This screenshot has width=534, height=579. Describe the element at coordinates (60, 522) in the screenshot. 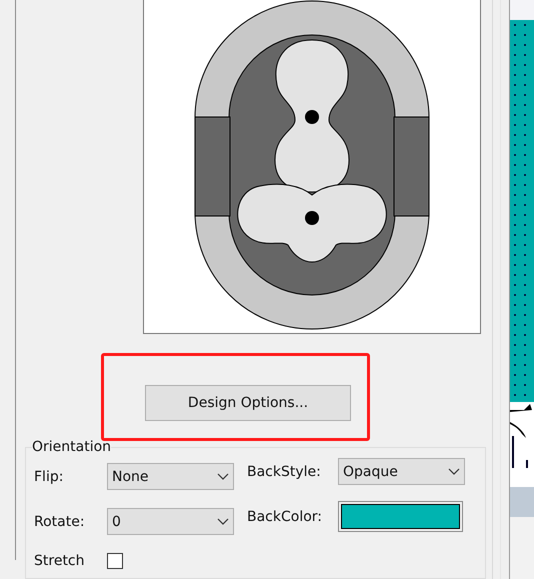

I see `field-label: Rotate:` at that location.